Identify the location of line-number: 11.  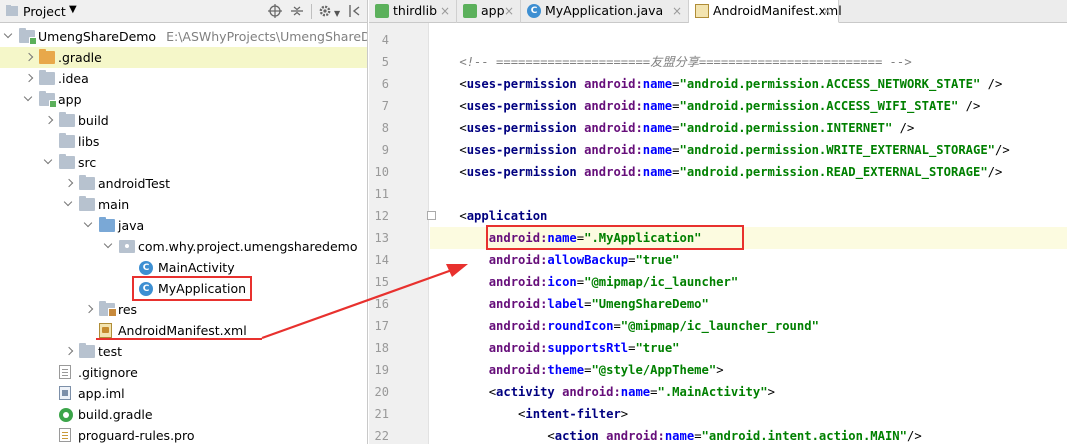
(381, 194).